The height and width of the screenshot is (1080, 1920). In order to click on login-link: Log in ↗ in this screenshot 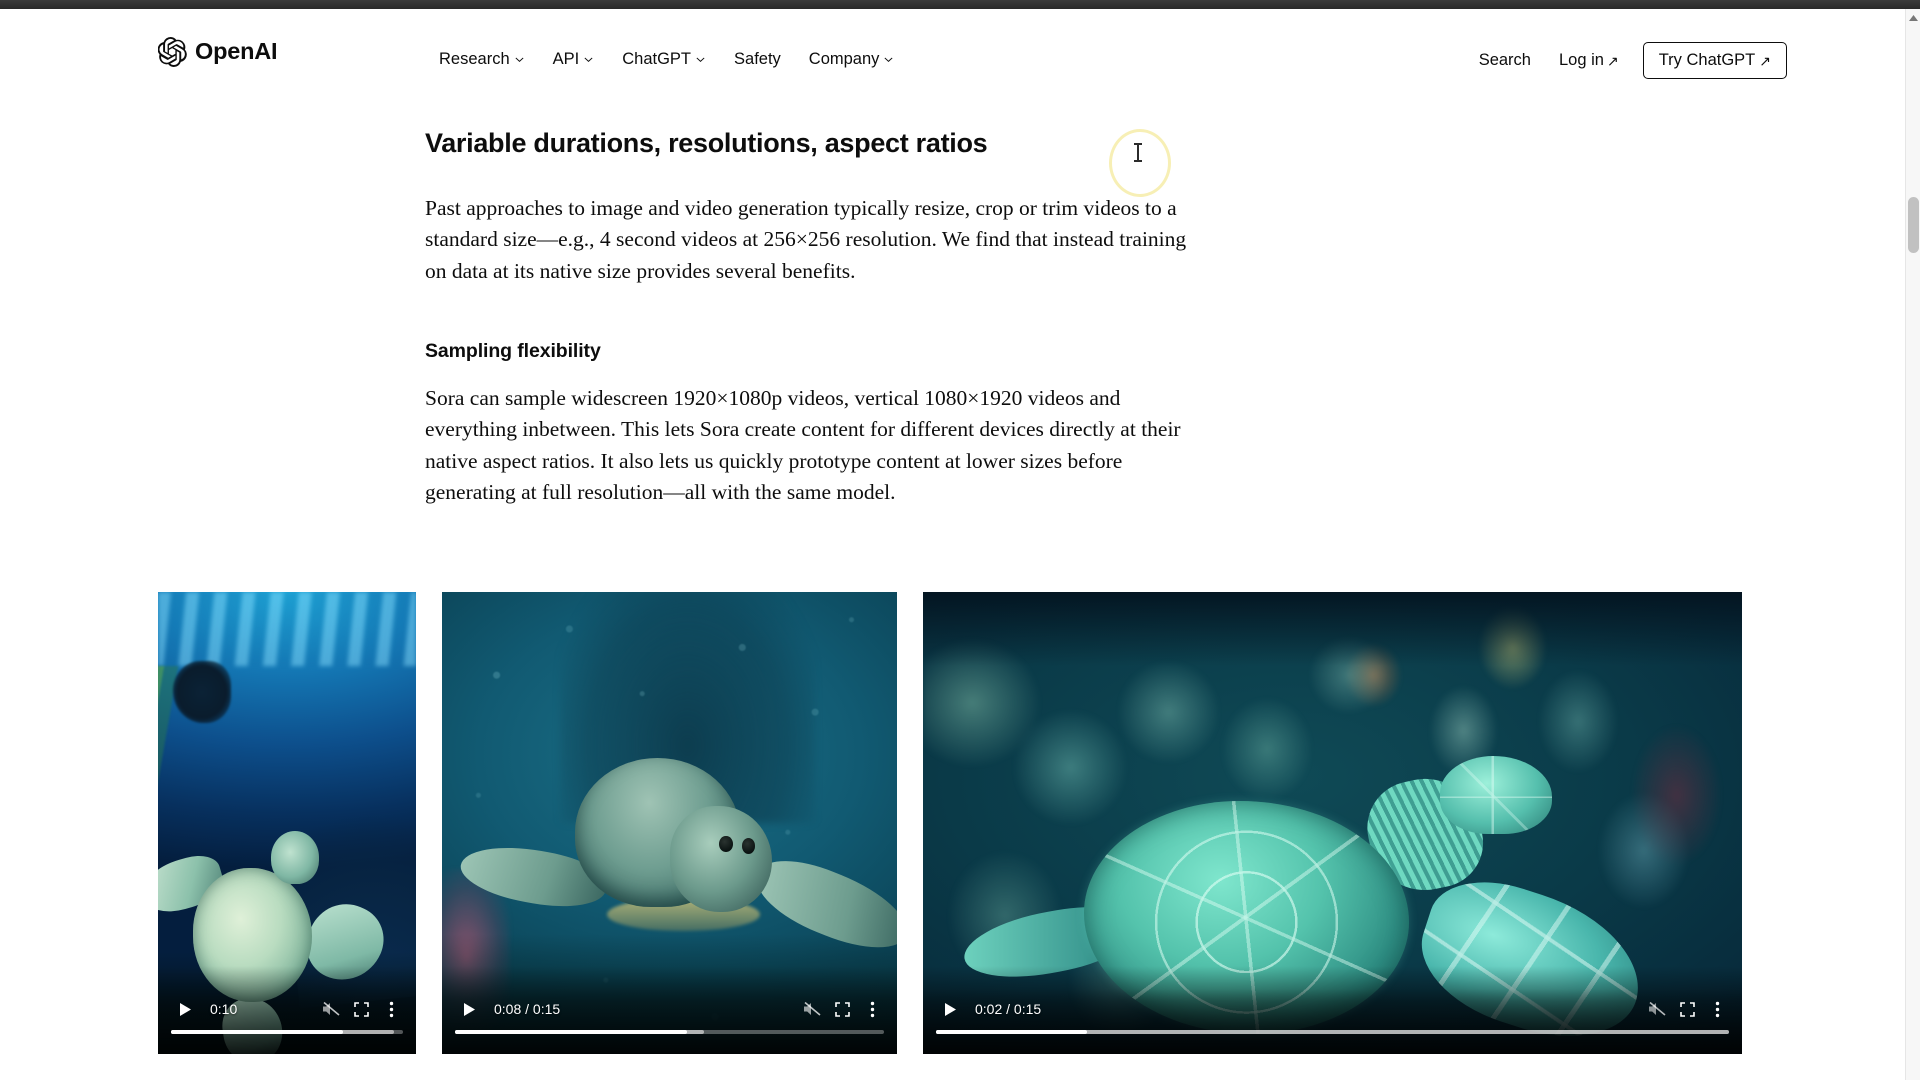, I will do `click(1589, 60)`.